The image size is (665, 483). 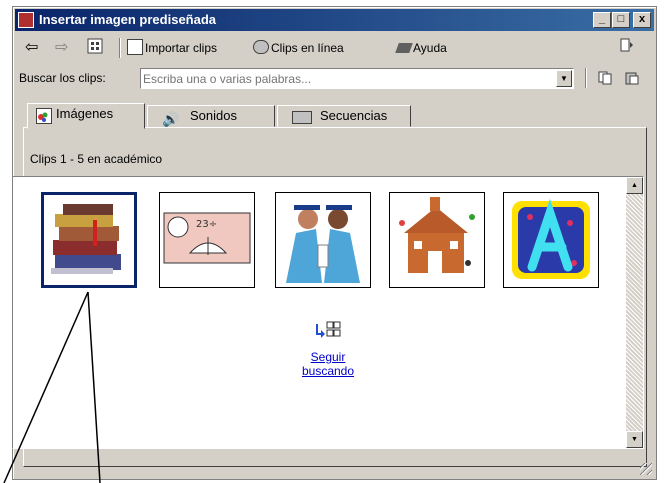 I want to click on clip-thumbnail: 23÷, so click(x=207, y=240).